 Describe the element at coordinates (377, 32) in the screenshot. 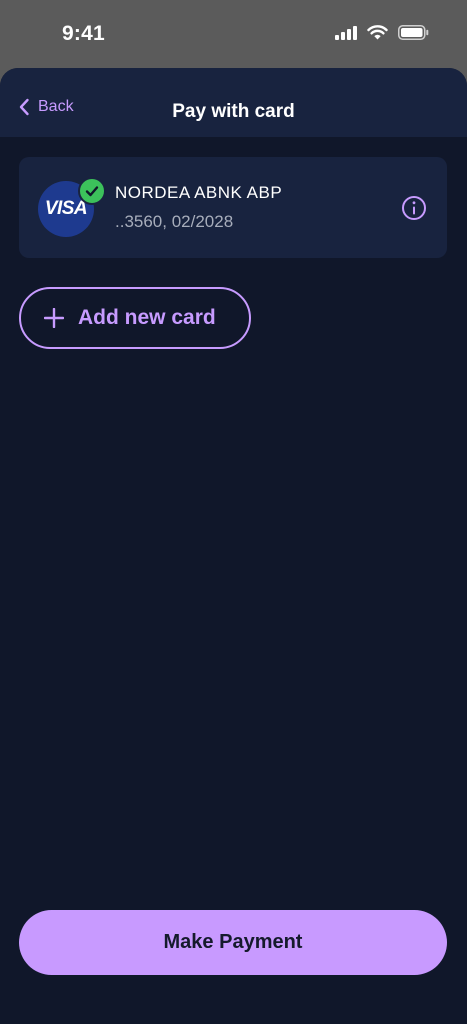

I see `wifi-icon` at that location.